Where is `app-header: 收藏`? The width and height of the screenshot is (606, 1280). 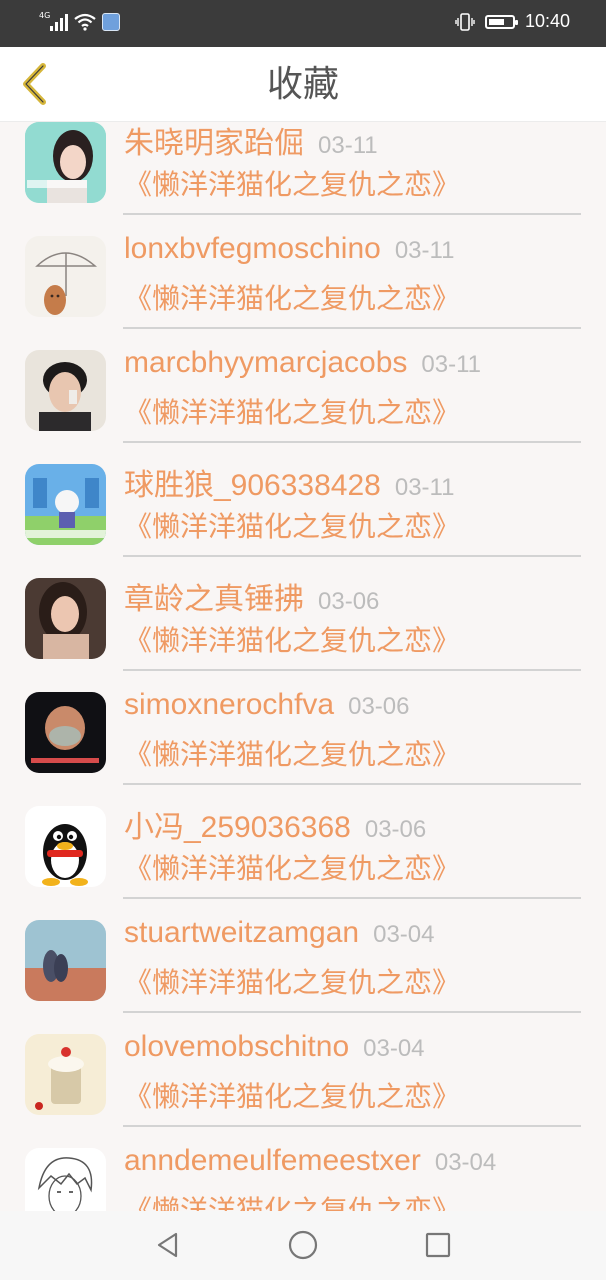
app-header: 收藏 is located at coordinates (303, 84).